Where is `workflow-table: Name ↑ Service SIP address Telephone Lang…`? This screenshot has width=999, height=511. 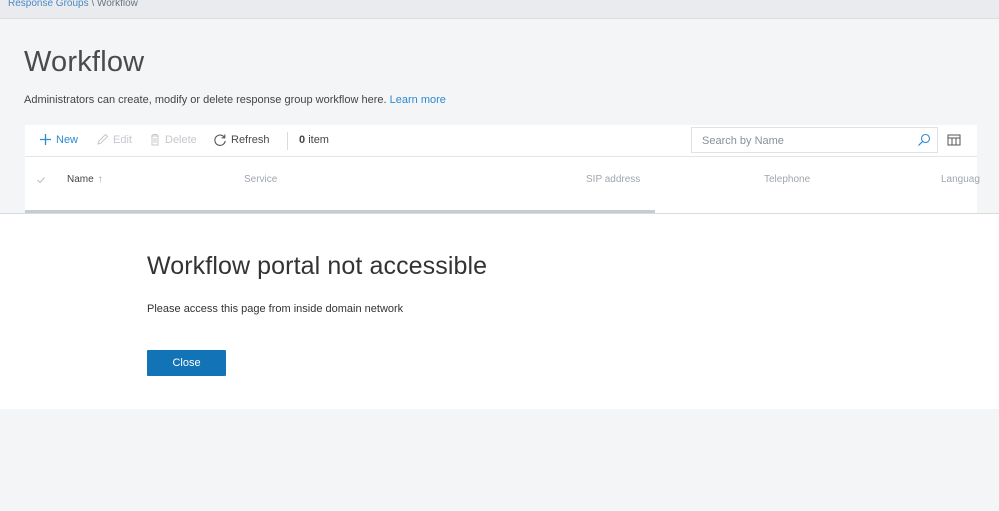 workflow-table: Name ↑ Service SIP address Telephone Lang… is located at coordinates (502, 185).